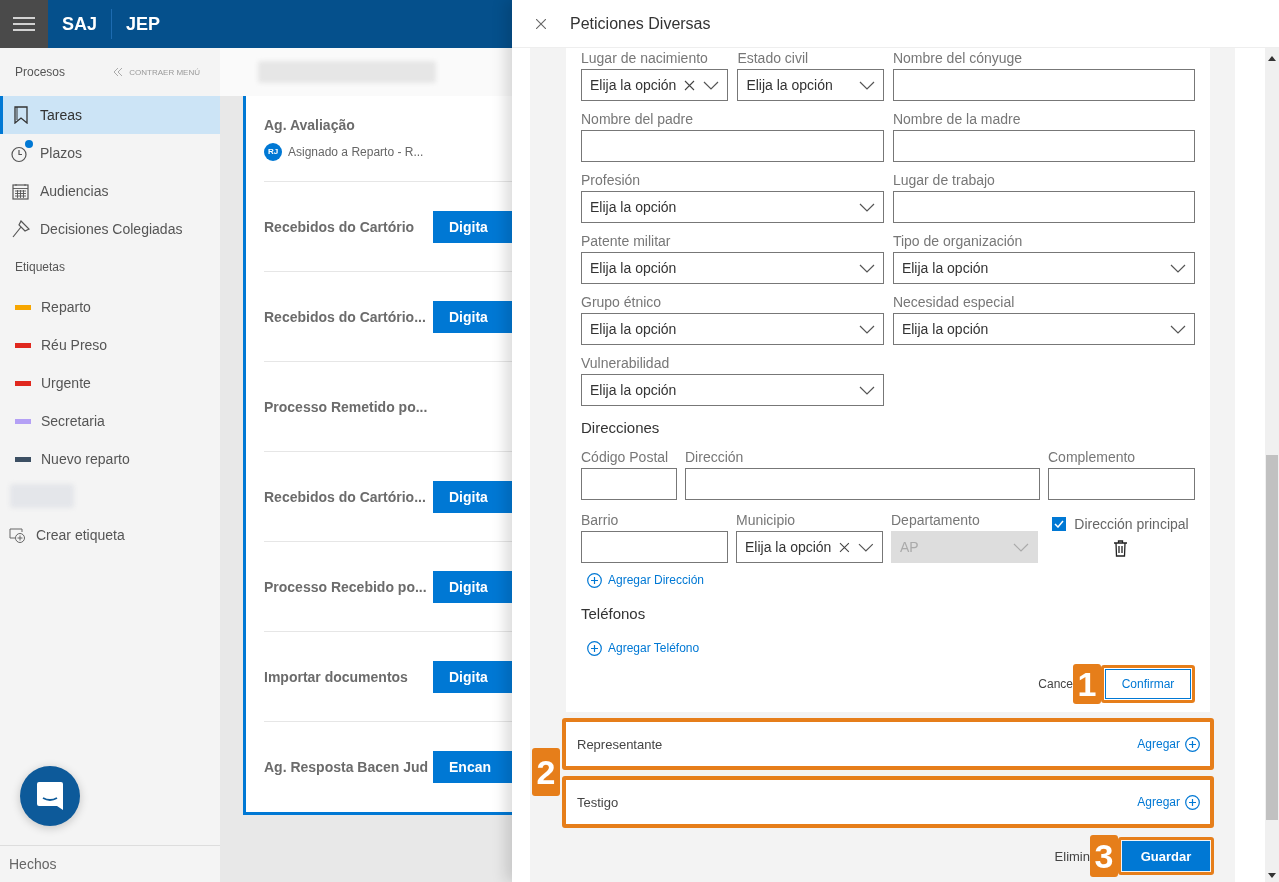 This screenshot has height=882, width=1279. Describe the element at coordinates (66, 307) in the screenshot. I see `tag-label: Reparto` at that location.